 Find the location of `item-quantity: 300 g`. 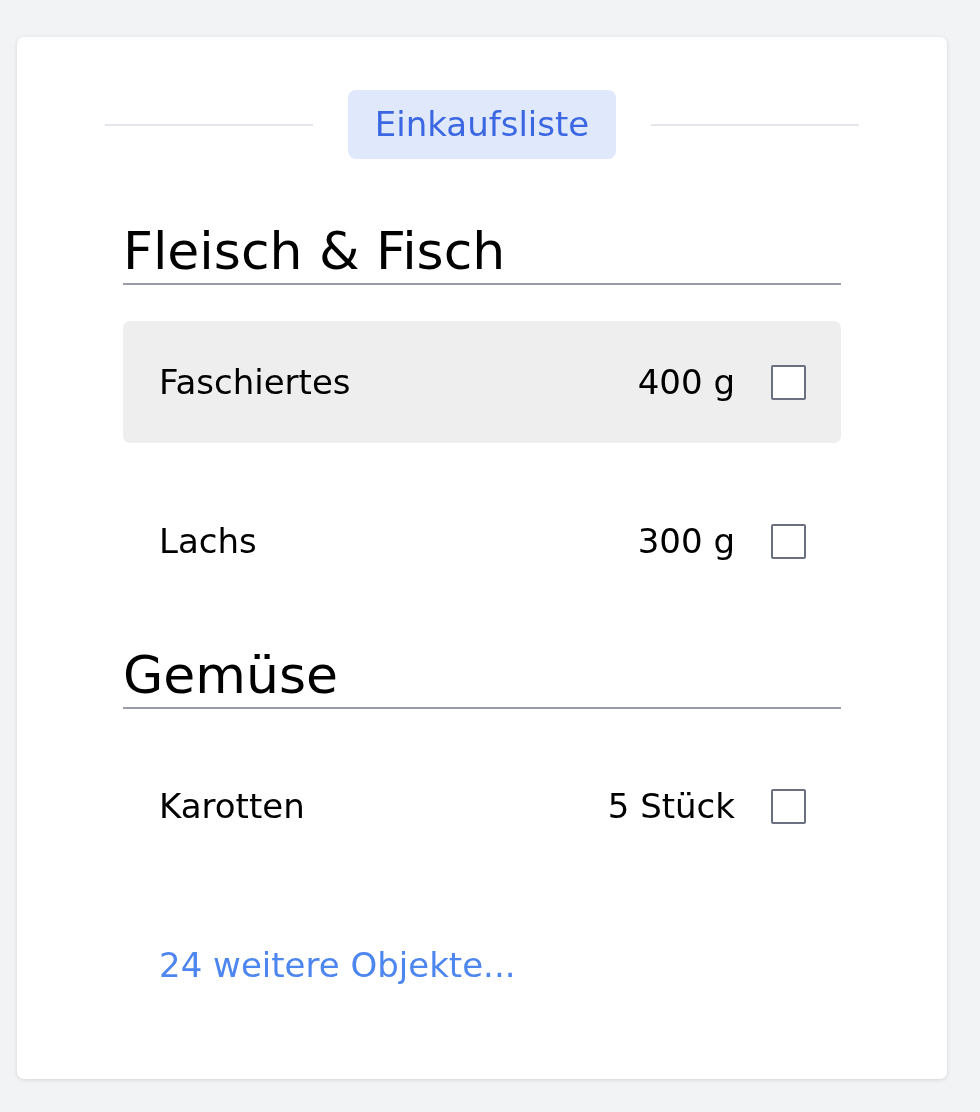

item-quantity: 300 g is located at coordinates (686, 541).